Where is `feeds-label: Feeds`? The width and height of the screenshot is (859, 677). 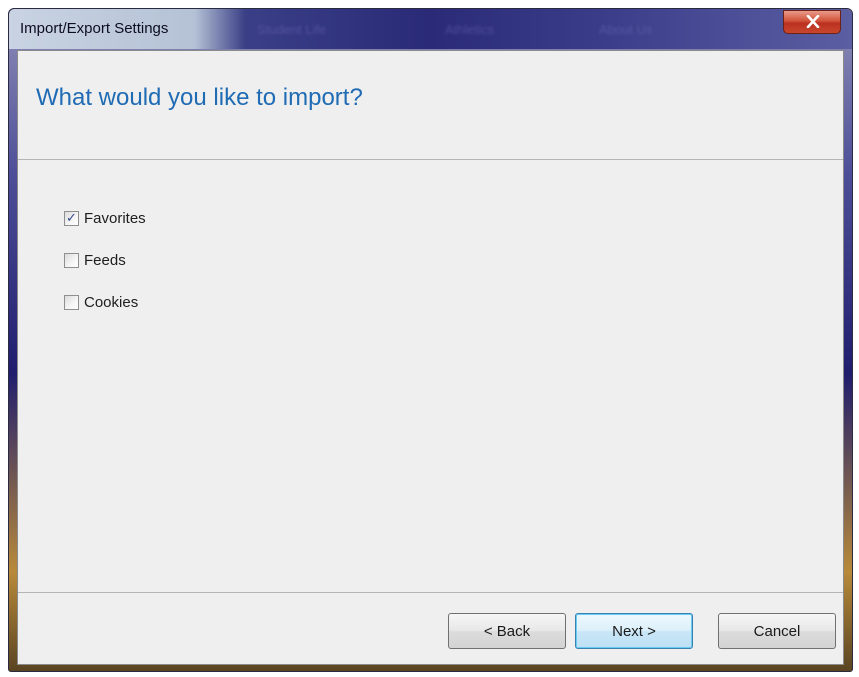 feeds-label: Feeds is located at coordinates (105, 260).